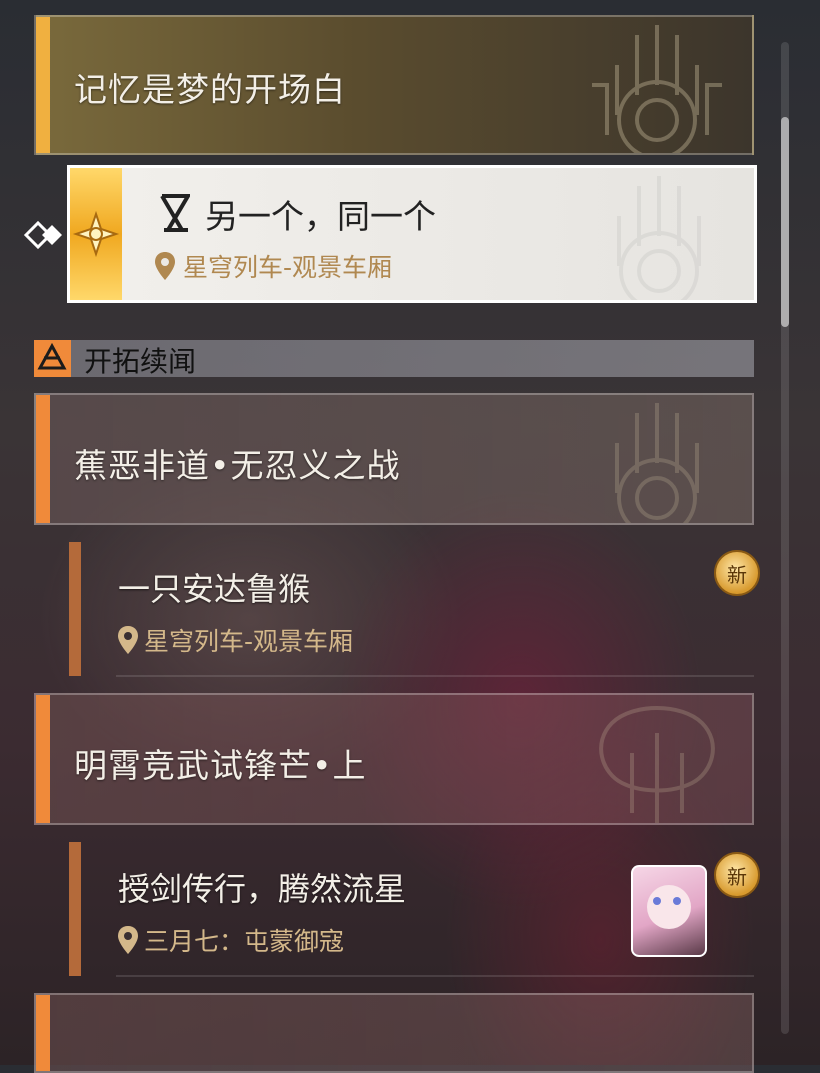 The image size is (820, 1073). What do you see at coordinates (140, 361) in the screenshot?
I see `section-title: 开拓续闻` at bounding box center [140, 361].